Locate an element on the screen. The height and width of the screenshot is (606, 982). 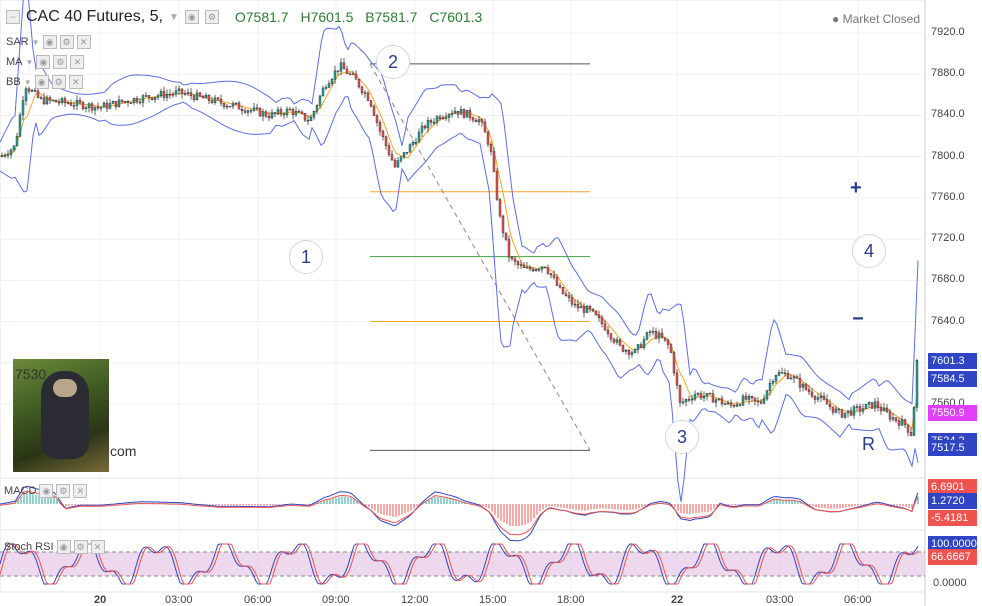
reset-label: R is located at coordinates (868, 444).